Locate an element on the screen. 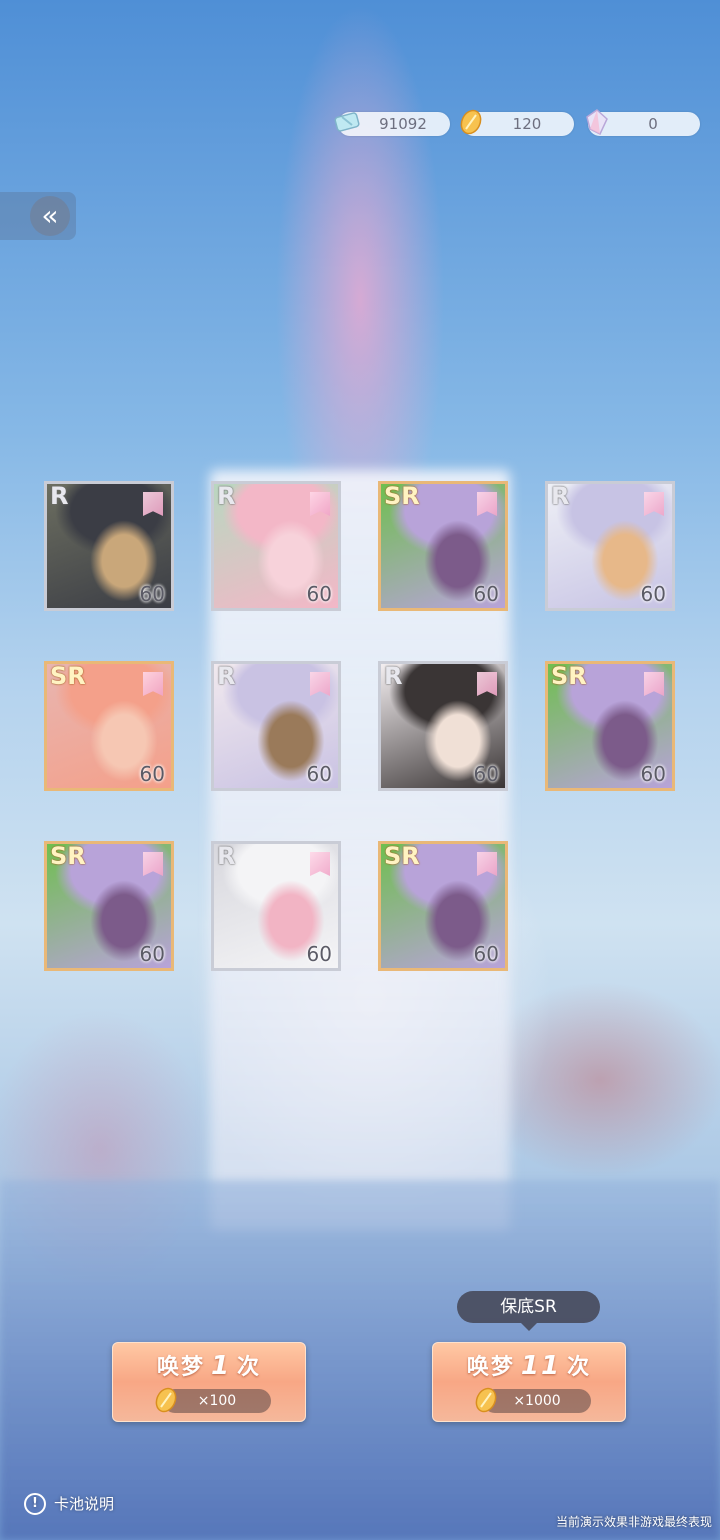 The image size is (720, 1540). dream-shard-counter: 120 is located at coordinates (517, 122).